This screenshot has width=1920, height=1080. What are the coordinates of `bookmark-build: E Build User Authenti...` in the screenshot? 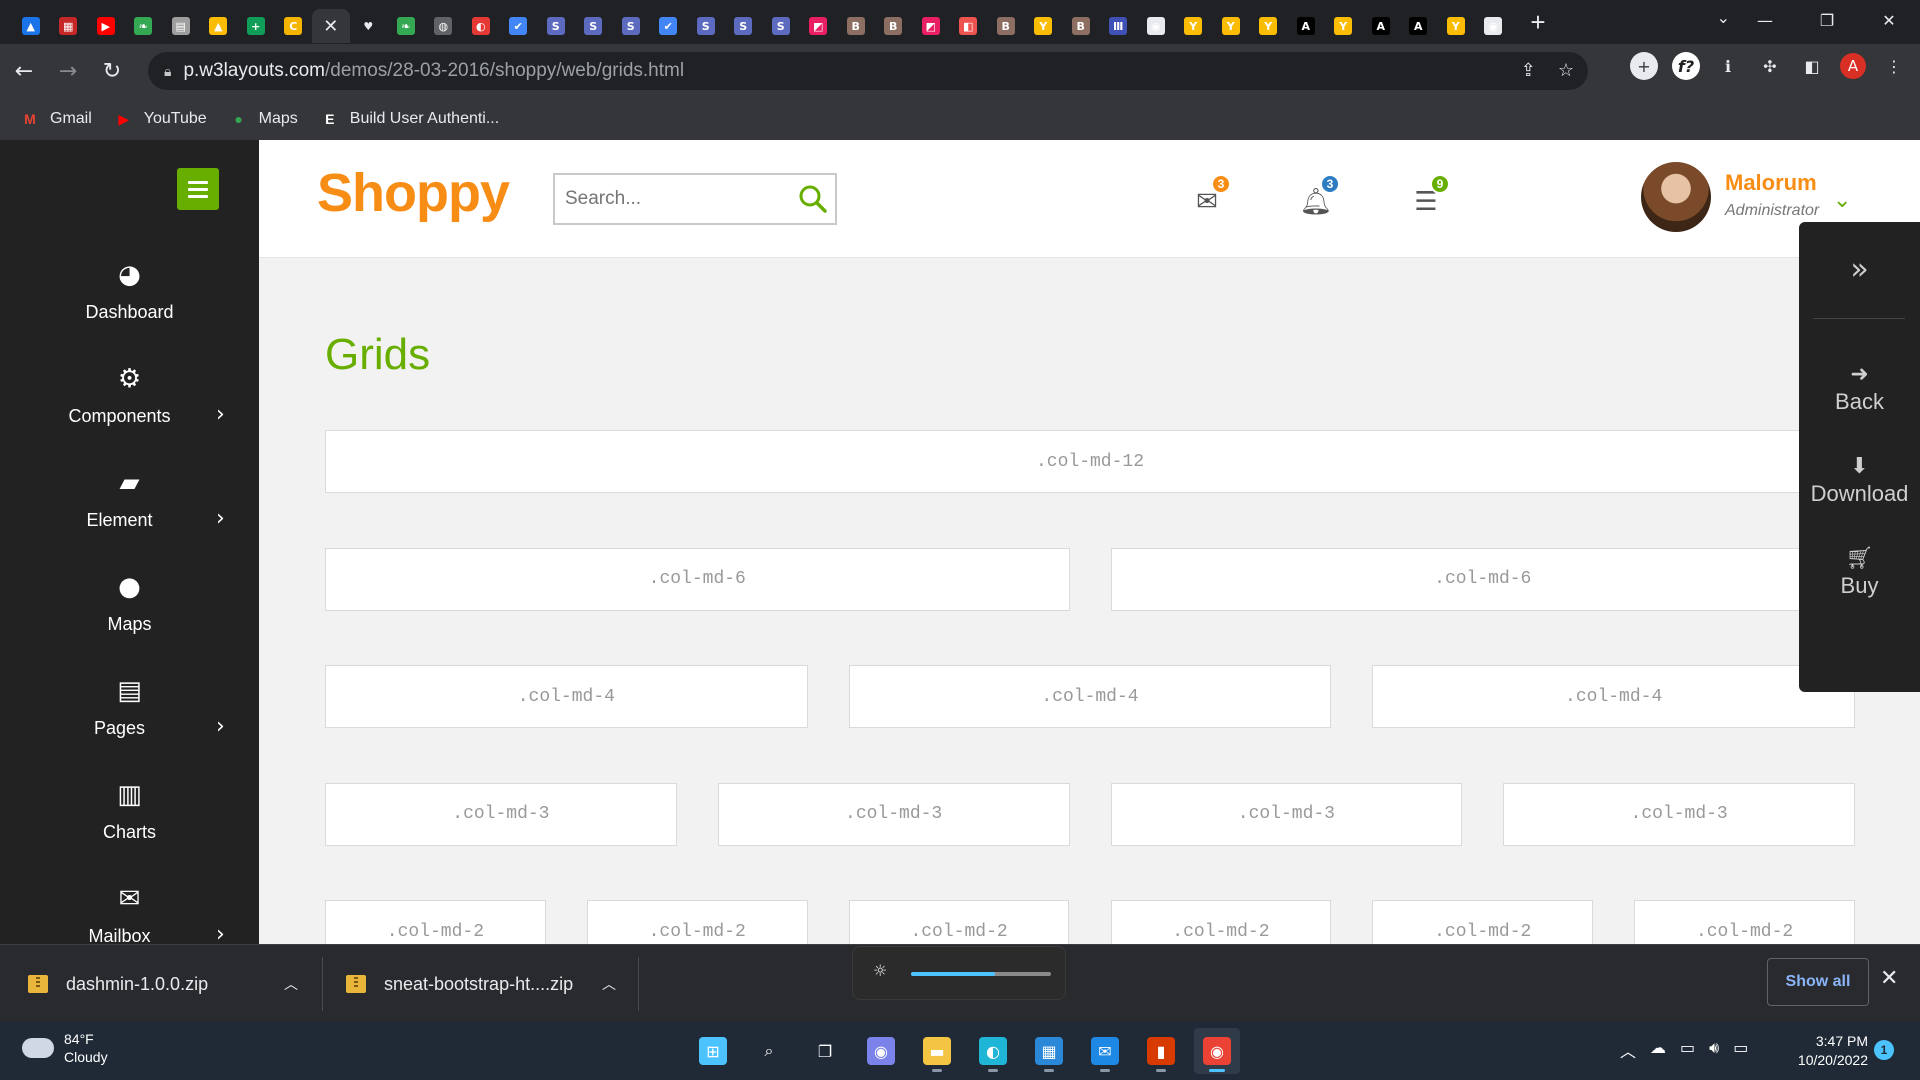 It's located at (409, 119).